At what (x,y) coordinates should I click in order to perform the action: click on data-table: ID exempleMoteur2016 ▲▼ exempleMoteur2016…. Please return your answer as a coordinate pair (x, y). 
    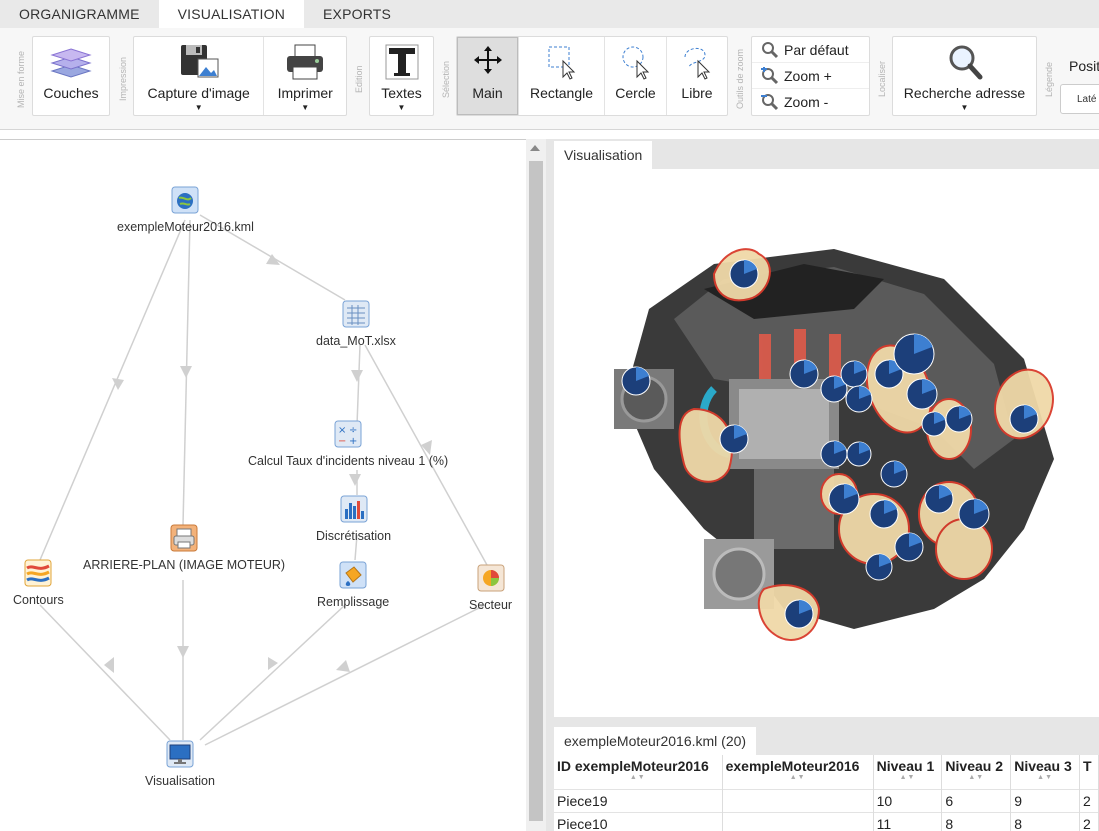
    Looking at the image, I should click on (826, 793).